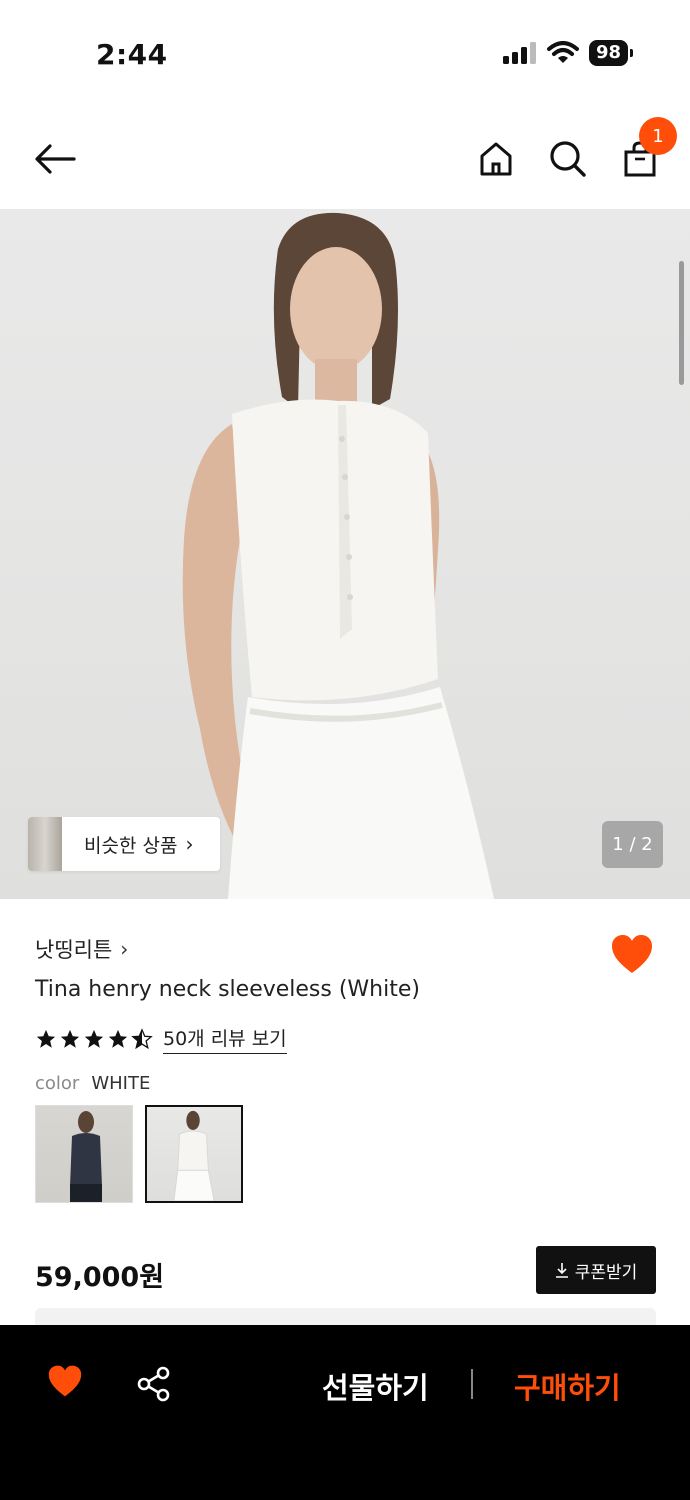  I want to click on search-button, so click(568, 159).